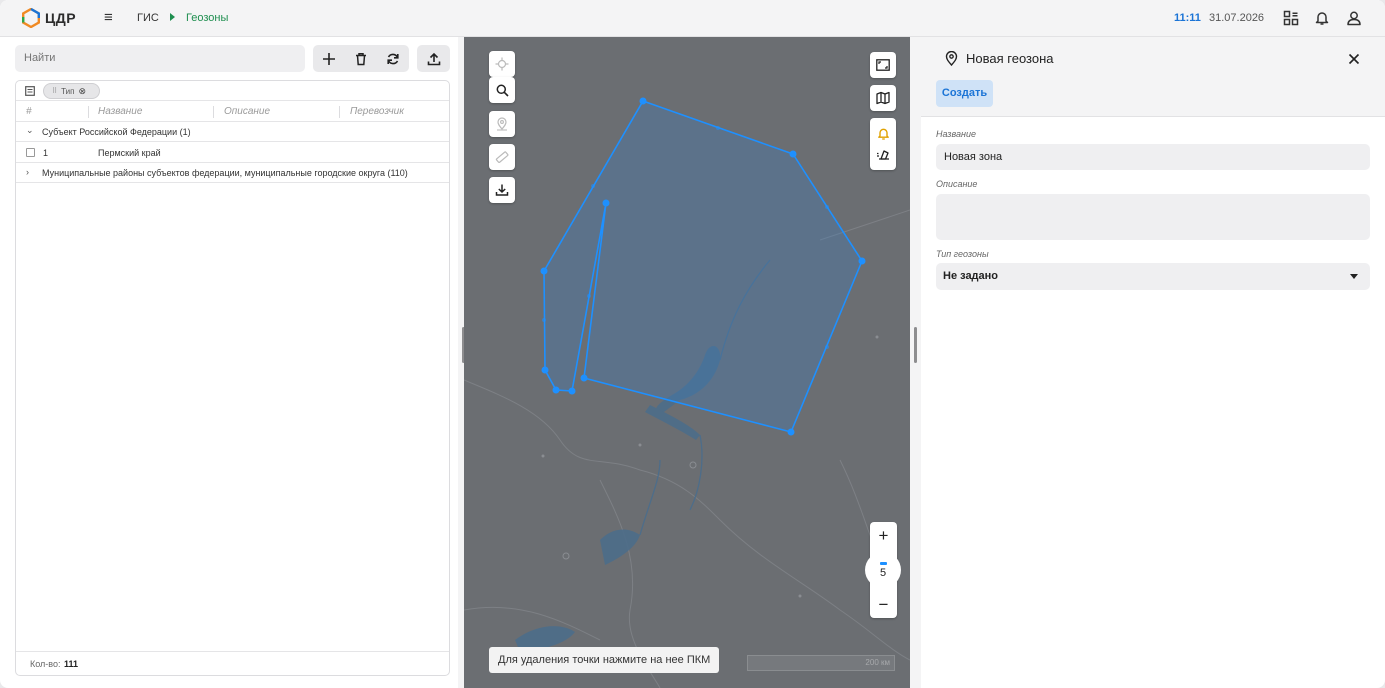  Describe the element at coordinates (1153, 217) in the screenshot. I see `description-field` at that location.